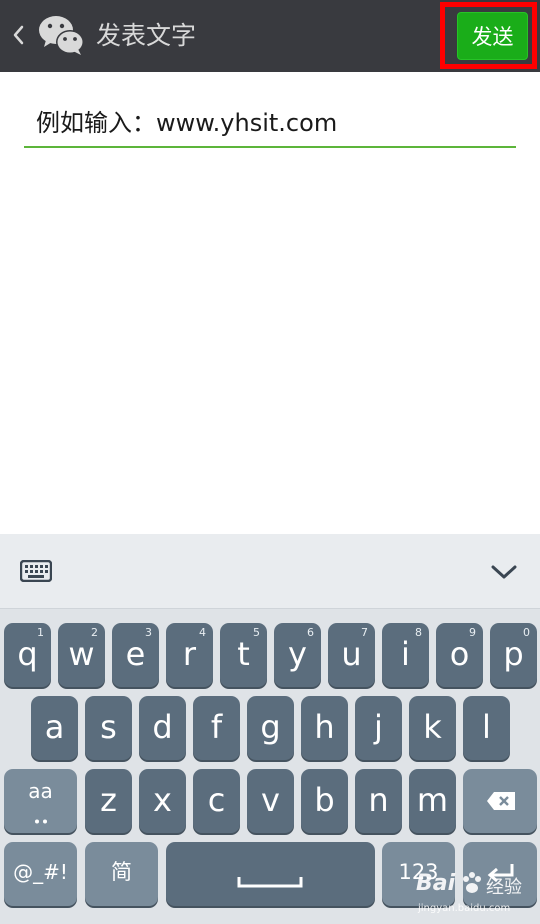 The image size is (540, 924). Describe the element at coordinates (41, 816) in the screenshot. I see `shift-dots-icon` at that location.